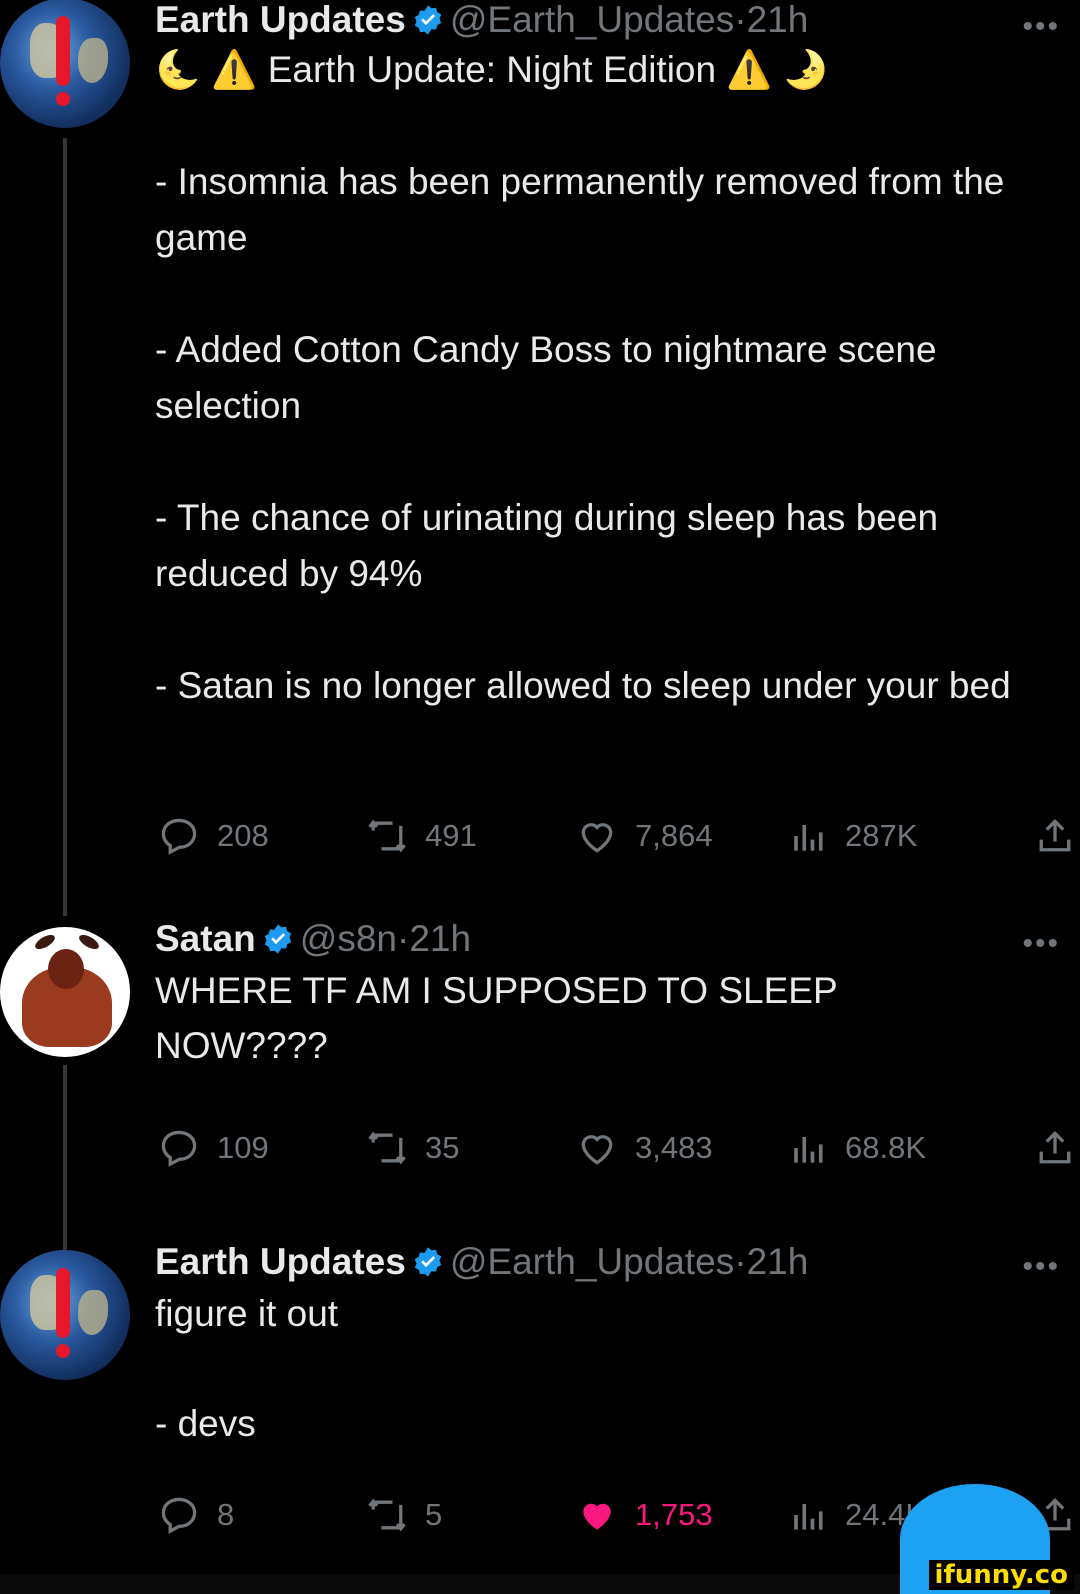 Image resolution: width=1080 pixels, height=1594 pixels. I want to click on display-name: Satan, so click(205, 938).